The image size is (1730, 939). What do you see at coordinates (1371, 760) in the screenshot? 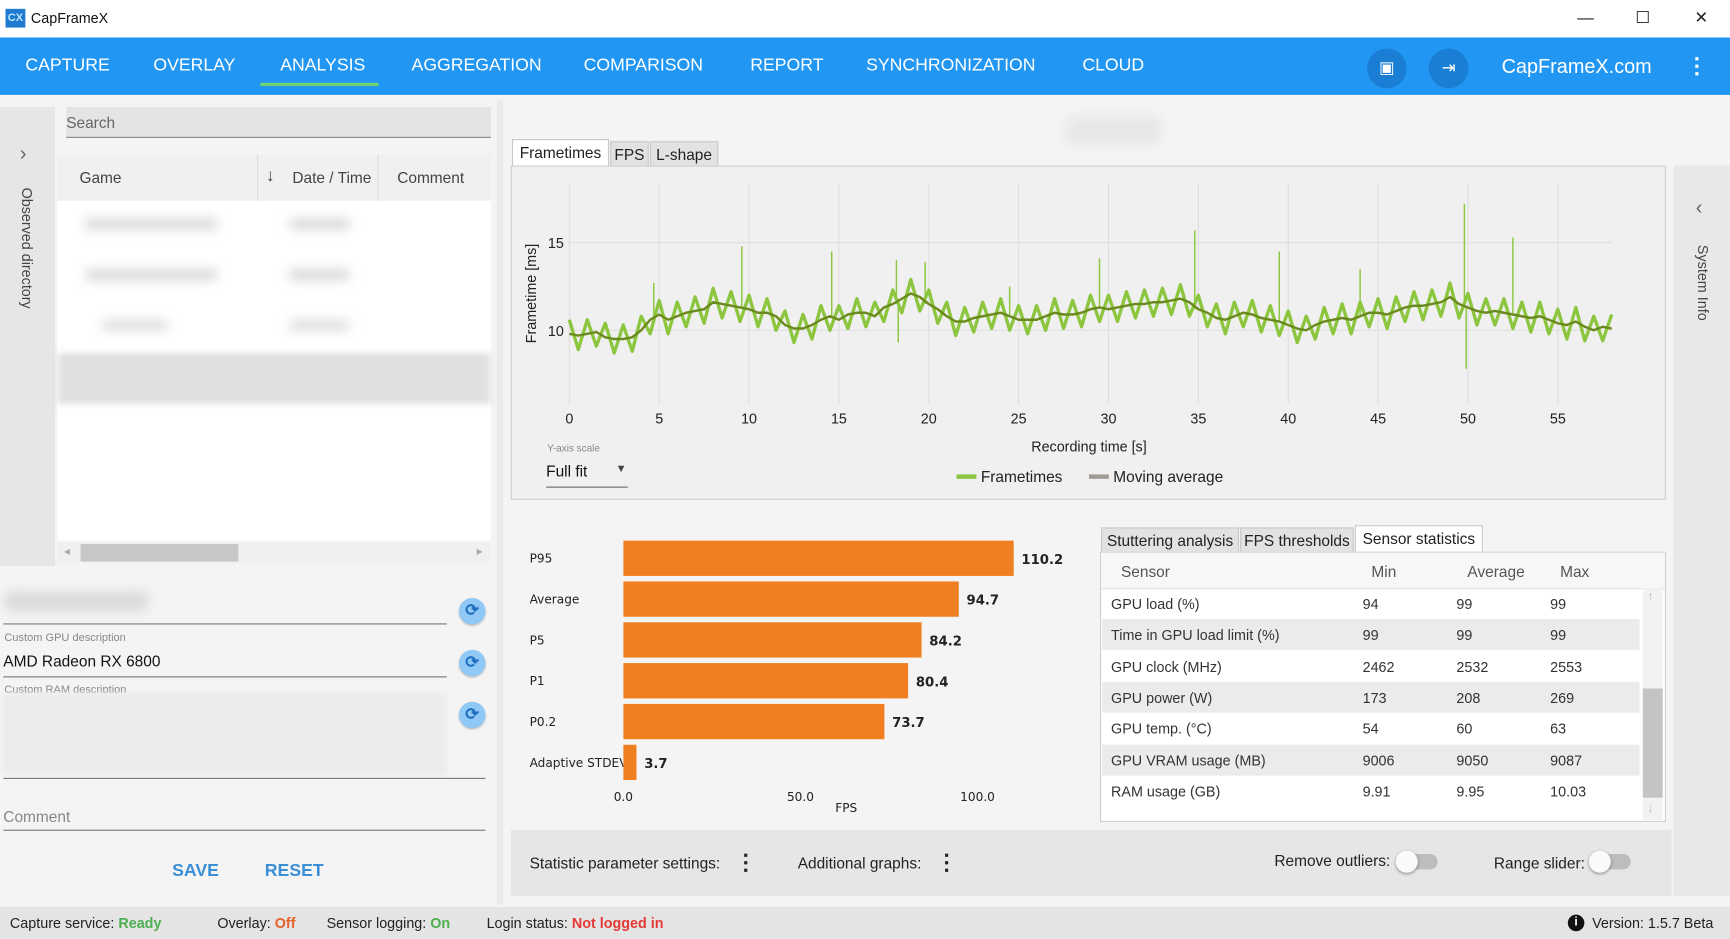
I see `table-row: GPU VRAM usage (MB) 9006 9050 9087` at bounding box center [1371, 760].